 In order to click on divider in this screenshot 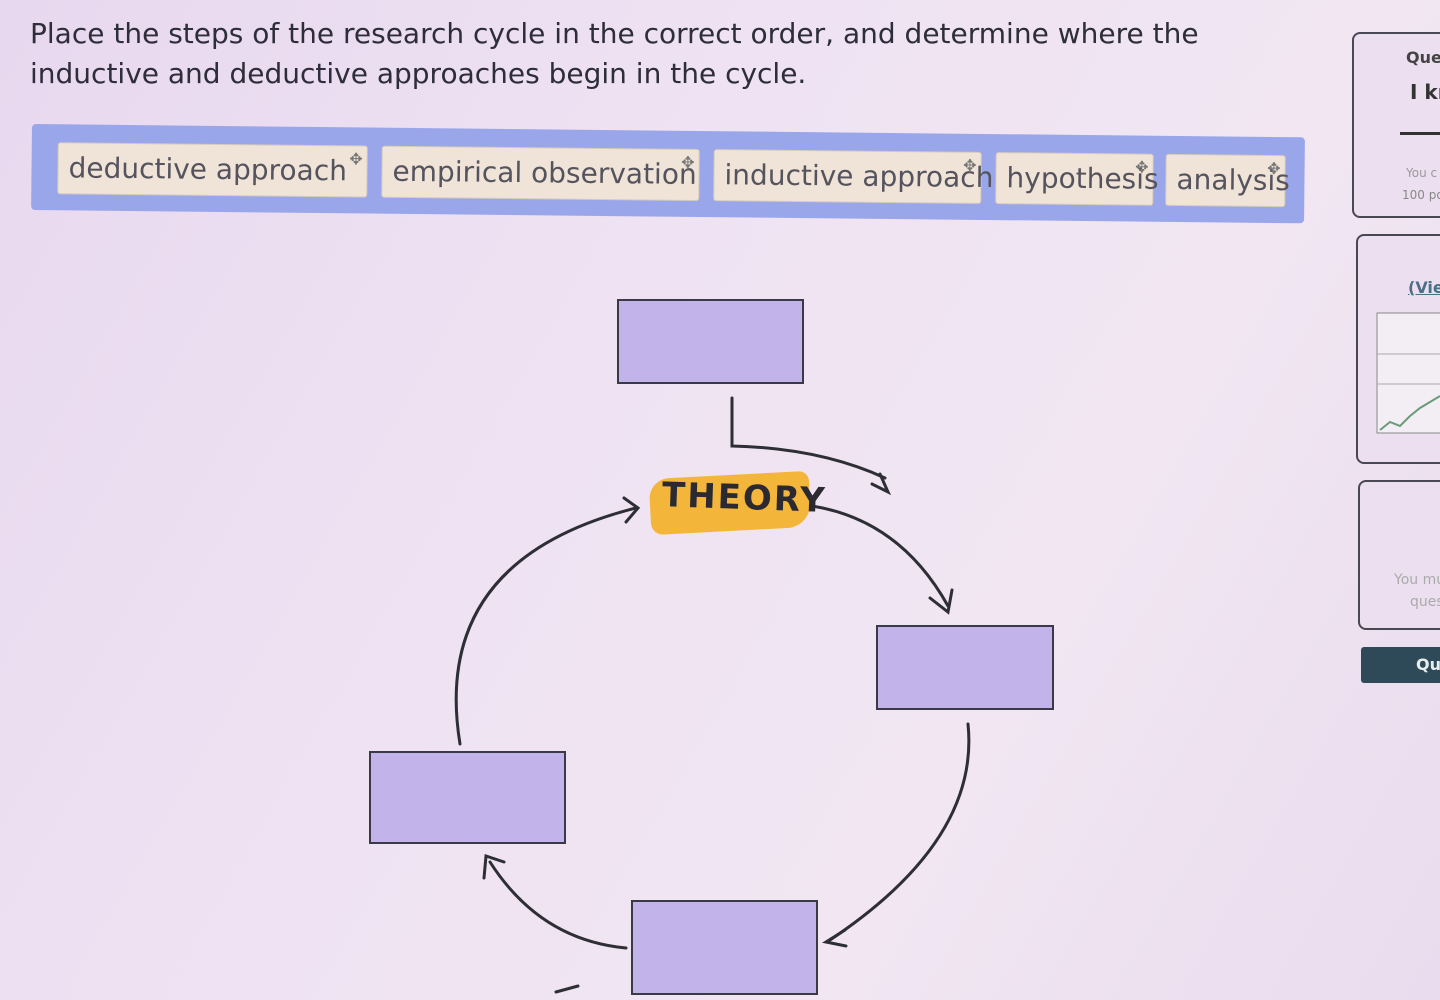, I will do `click(1420, 133)`.